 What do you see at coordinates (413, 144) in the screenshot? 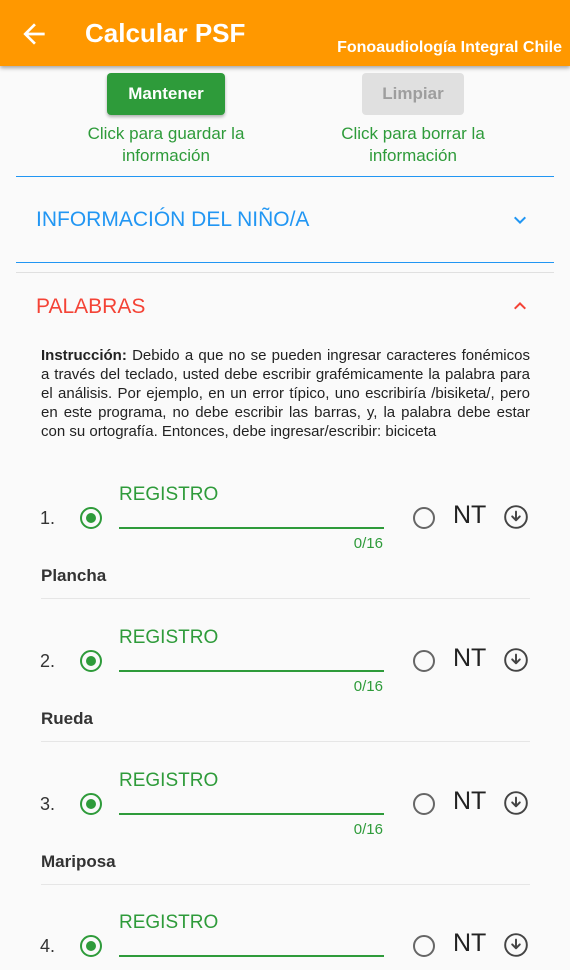
I see `clear-hint: Click para borrar la información` at bounding box center [413, 144].